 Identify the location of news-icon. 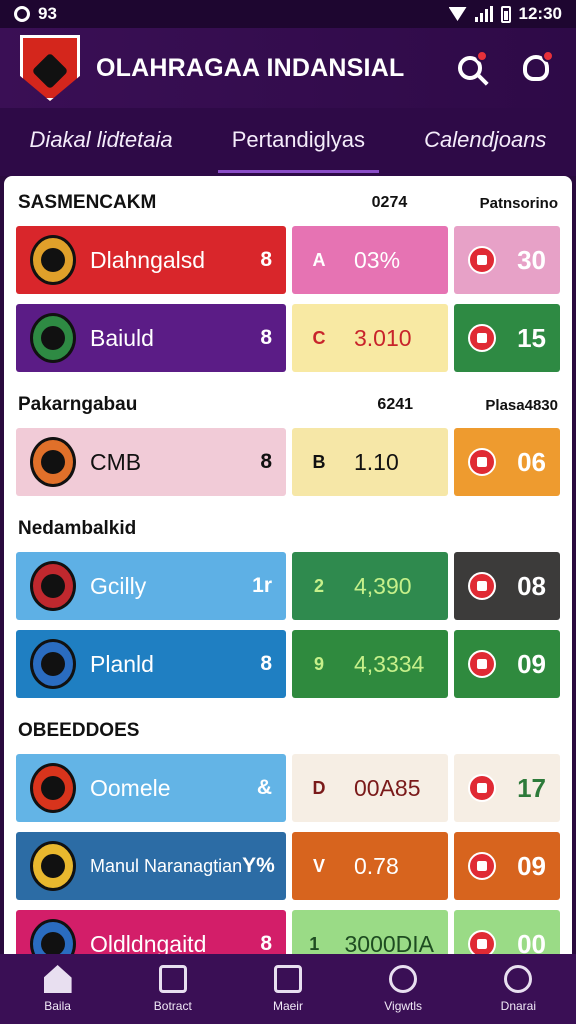
(287, 979).